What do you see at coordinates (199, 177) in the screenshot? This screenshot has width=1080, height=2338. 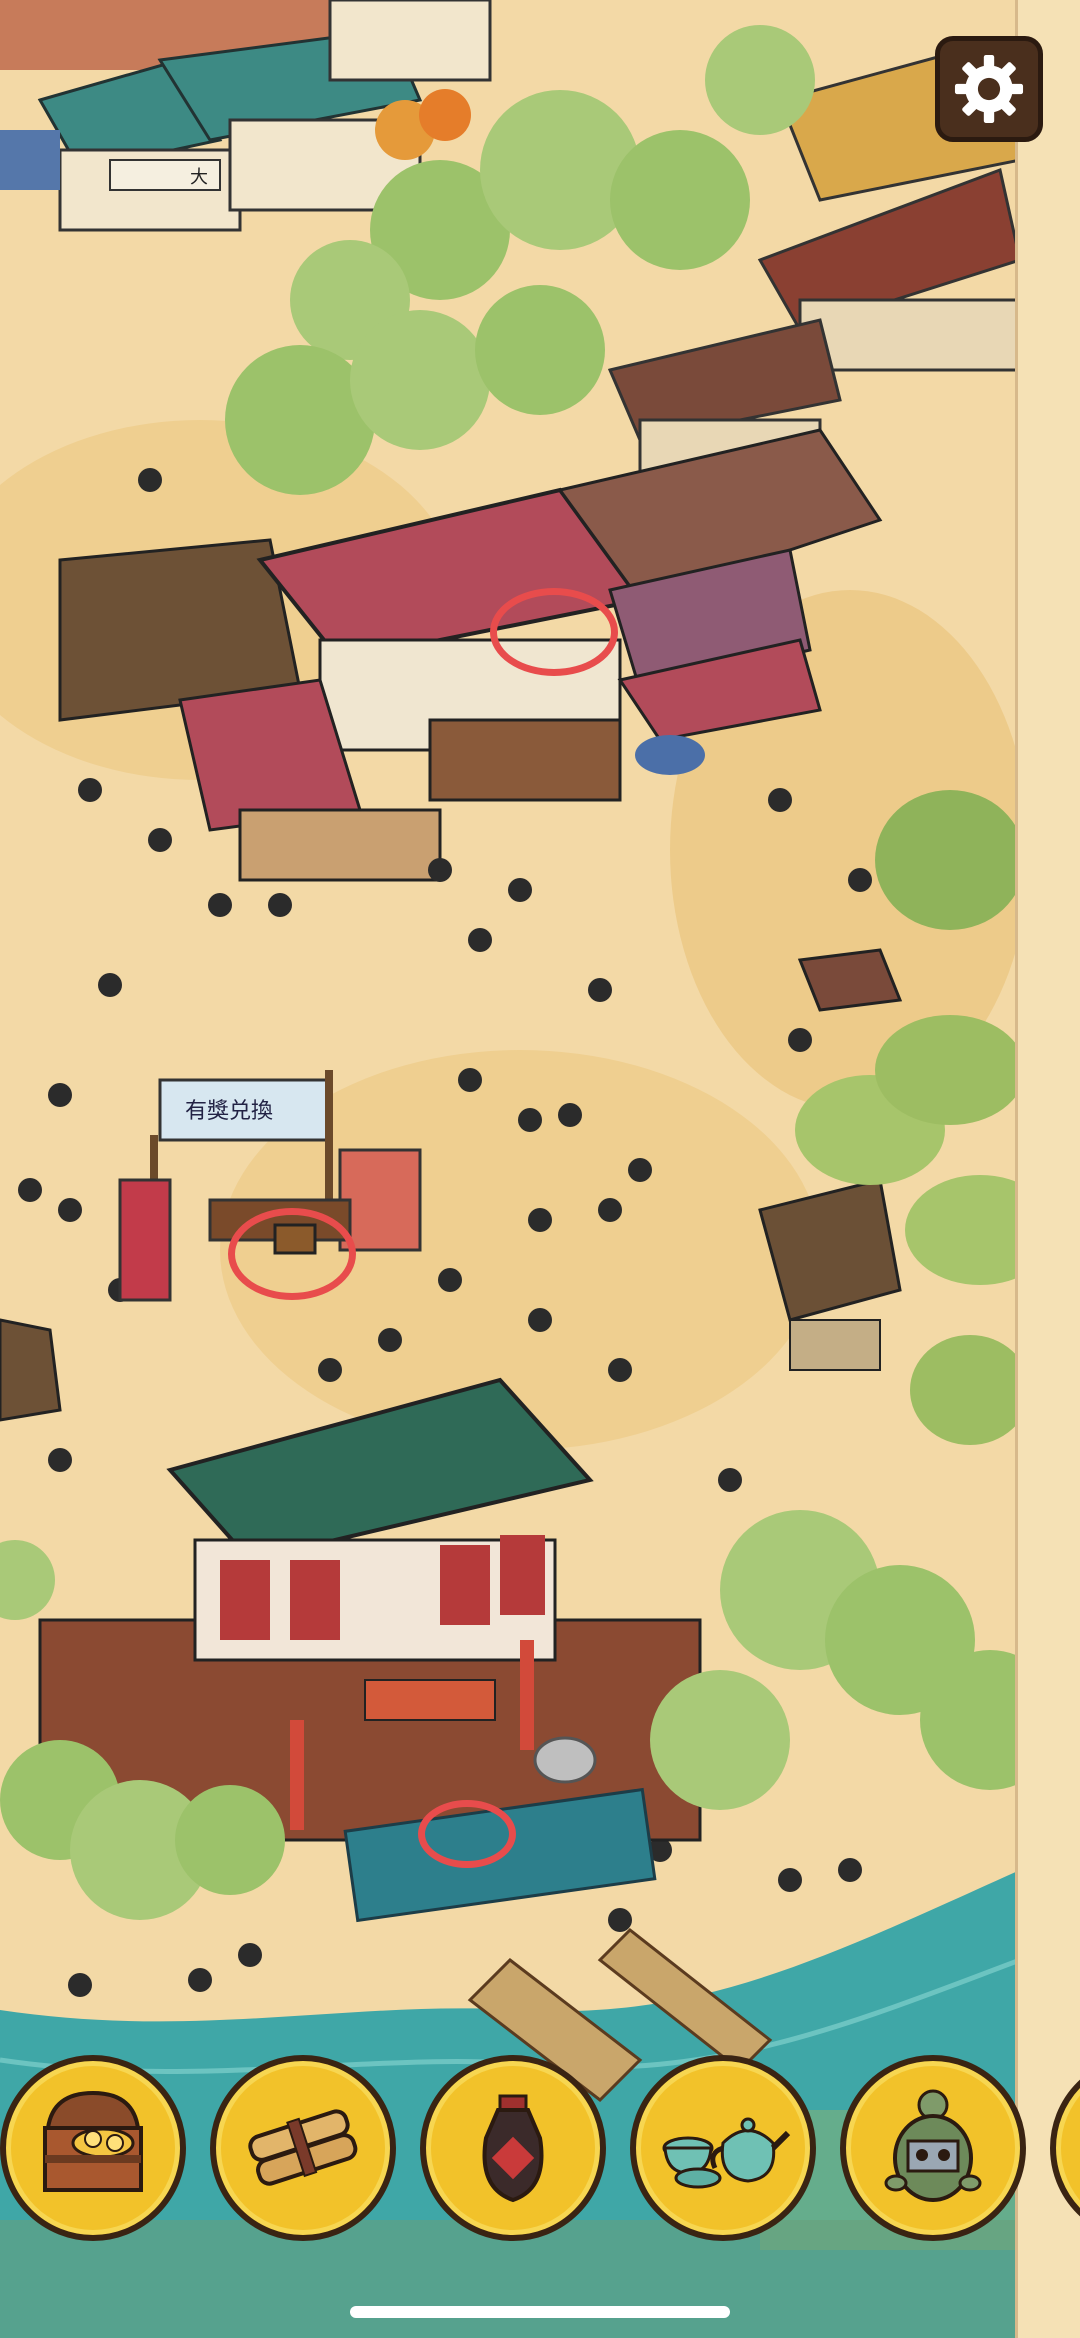 I see `top-shop-sign: 大` at bounding box center [199, 177].